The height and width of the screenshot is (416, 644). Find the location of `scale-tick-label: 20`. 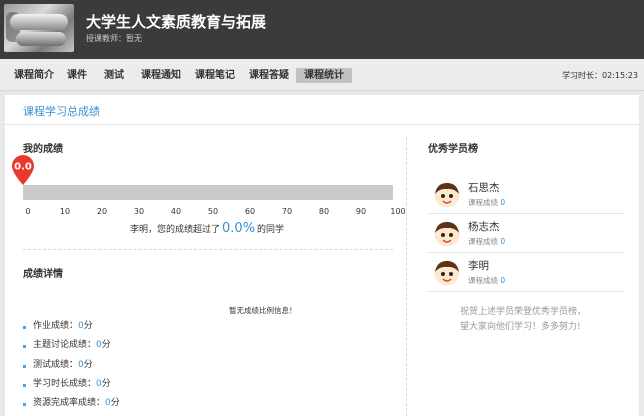

scale-tick-label: 20 is located at coordinates (102, 211).